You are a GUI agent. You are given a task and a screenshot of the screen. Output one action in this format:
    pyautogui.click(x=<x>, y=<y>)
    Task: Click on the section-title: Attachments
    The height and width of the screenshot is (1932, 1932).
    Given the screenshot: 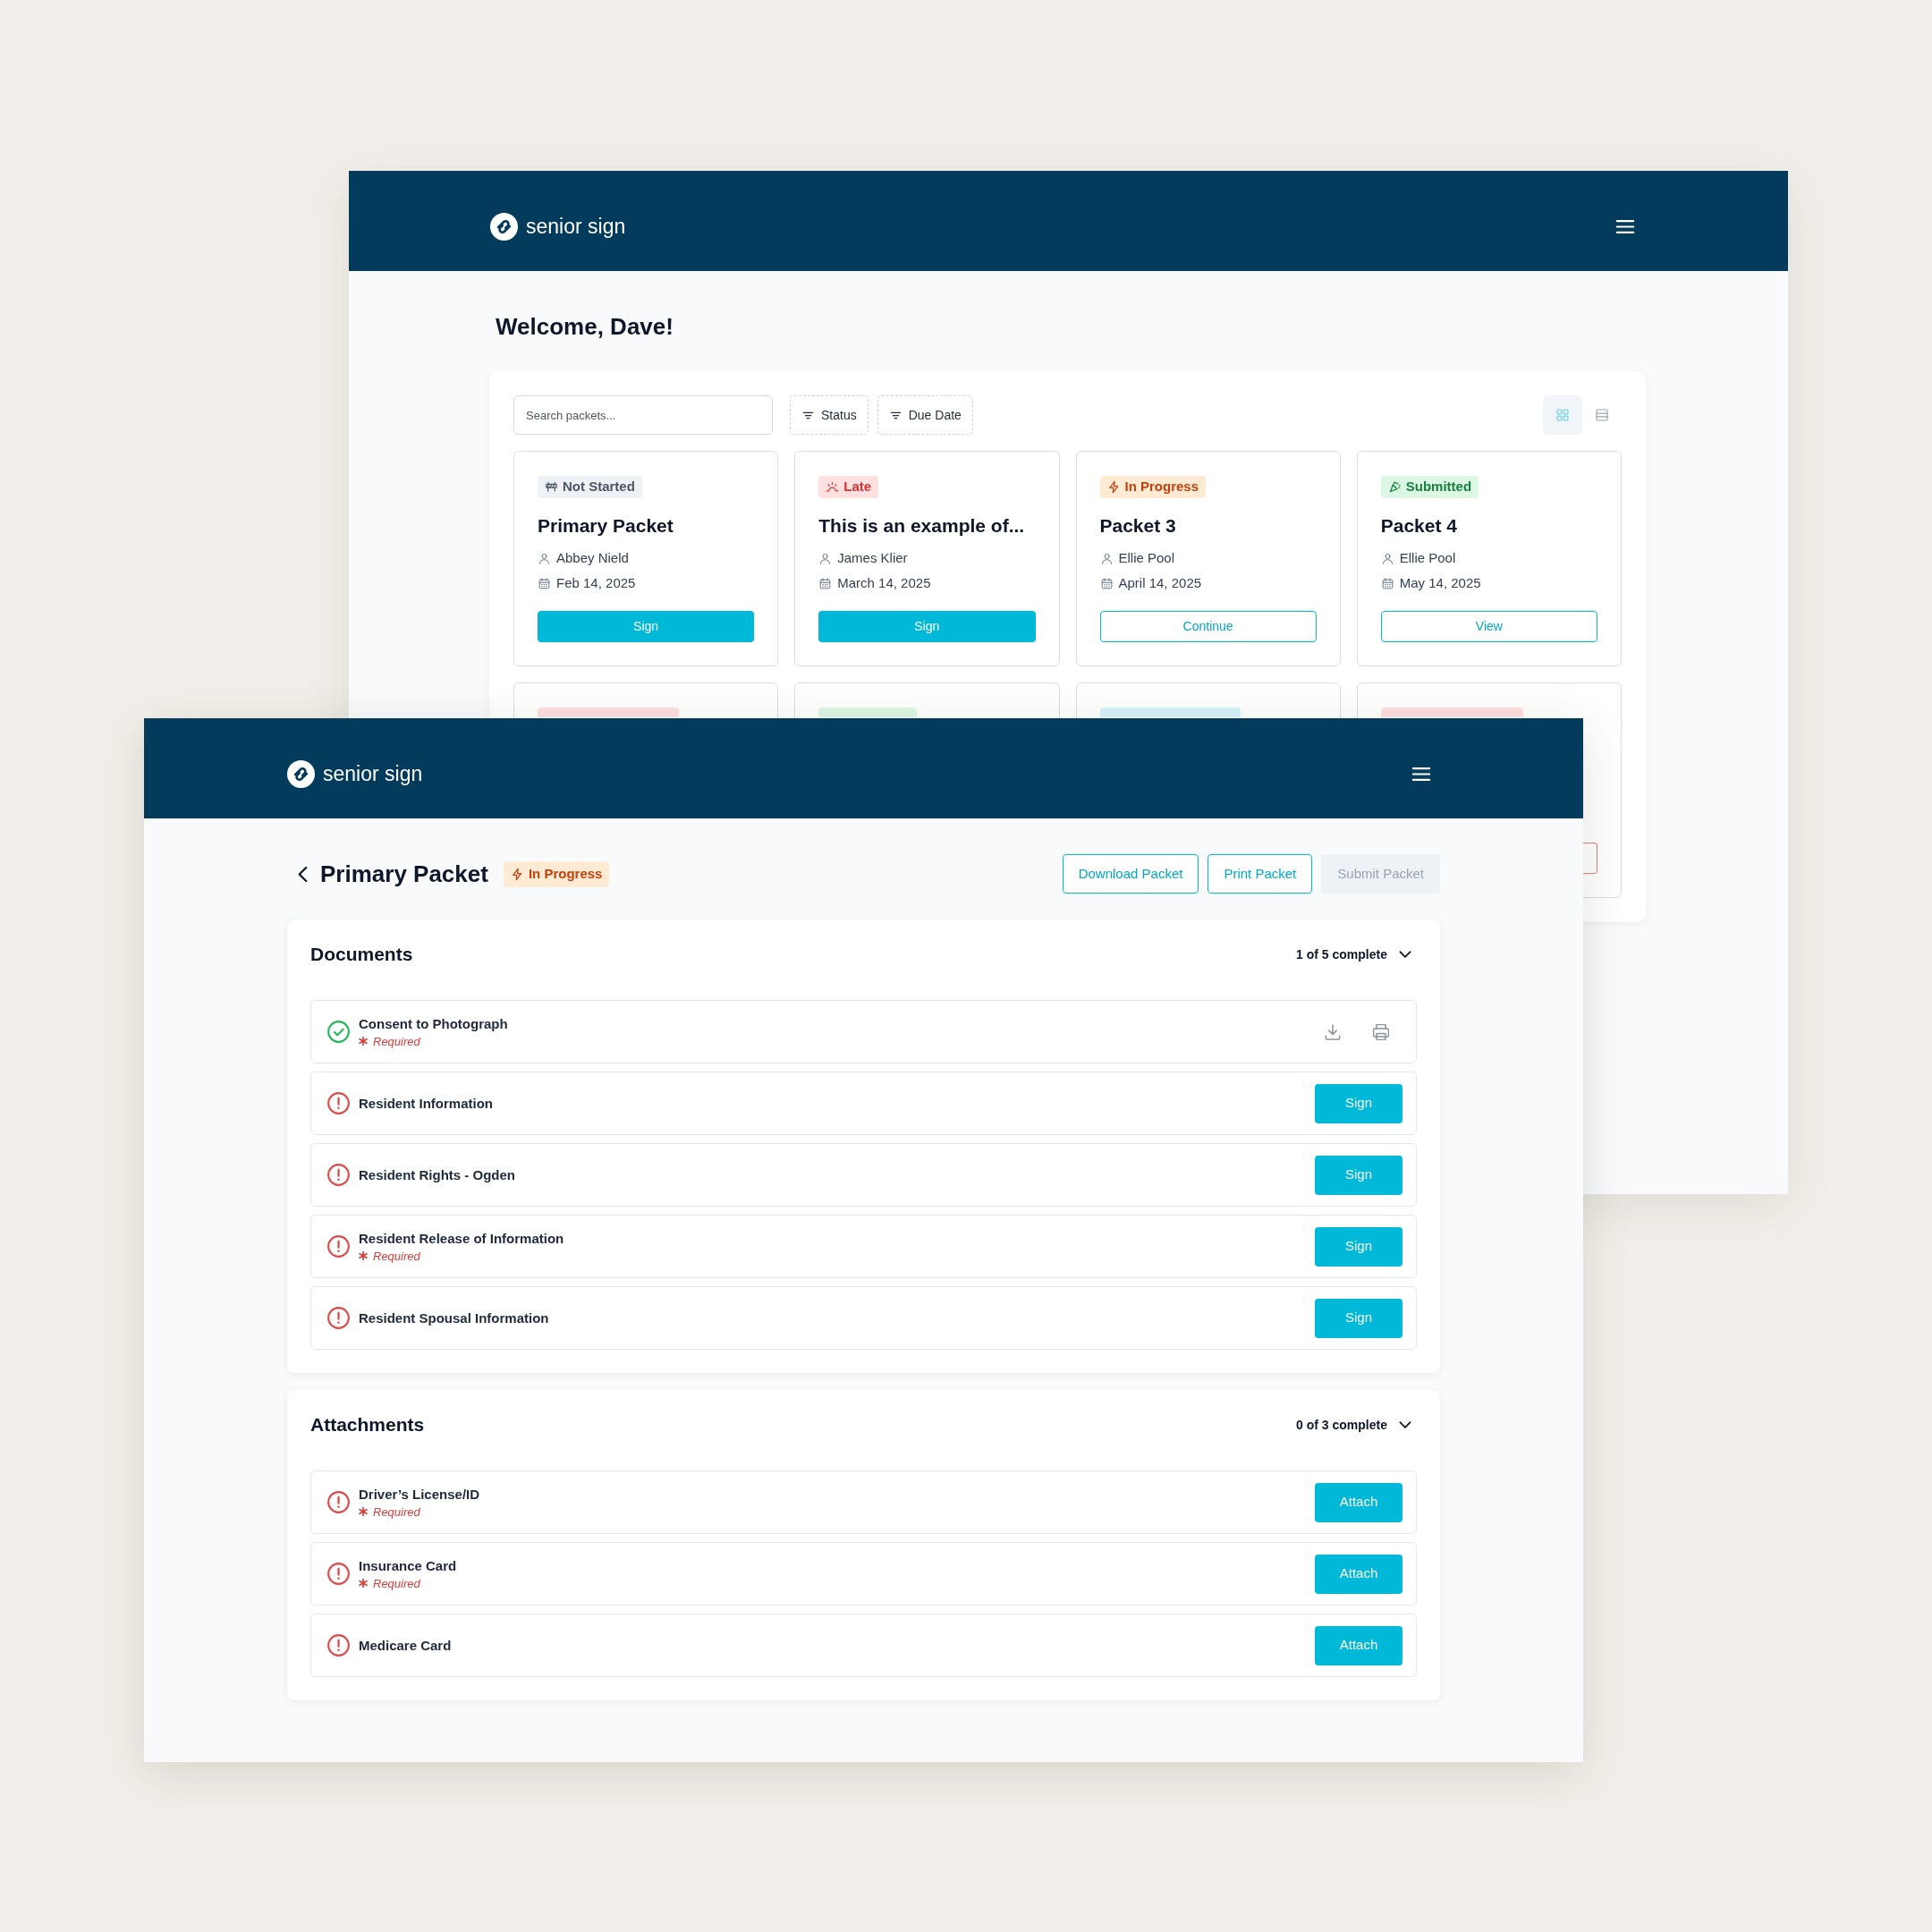 What is the action you would take?
    pyautogui.click(x=367, y=1424)
    